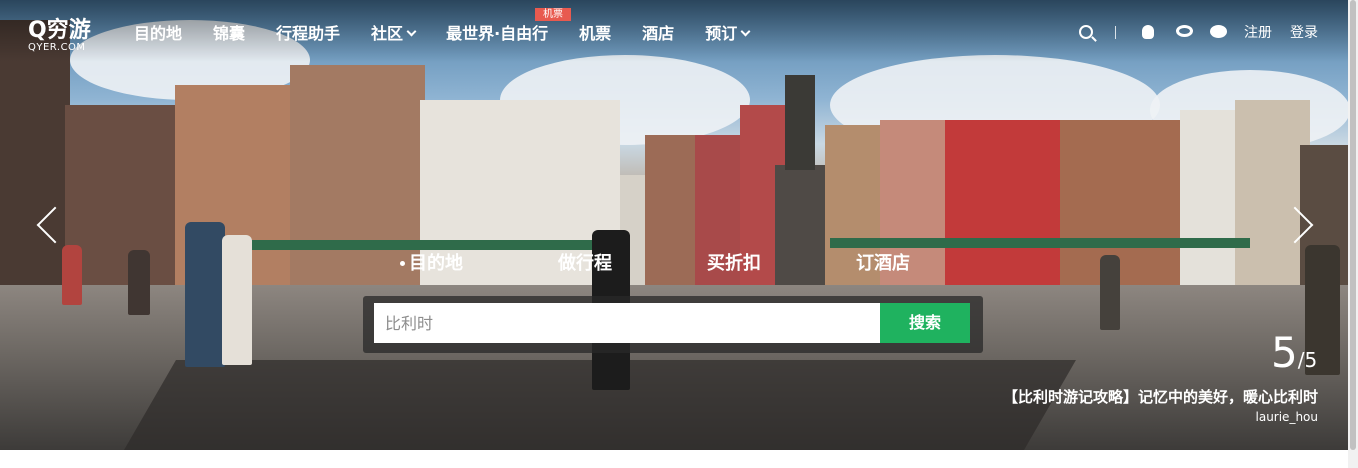 The height and width of the screenshot is (468, 1358). Describe the element at coordinates (1258, 32) in the screenshot. I see `register-link: 注册` at that location.